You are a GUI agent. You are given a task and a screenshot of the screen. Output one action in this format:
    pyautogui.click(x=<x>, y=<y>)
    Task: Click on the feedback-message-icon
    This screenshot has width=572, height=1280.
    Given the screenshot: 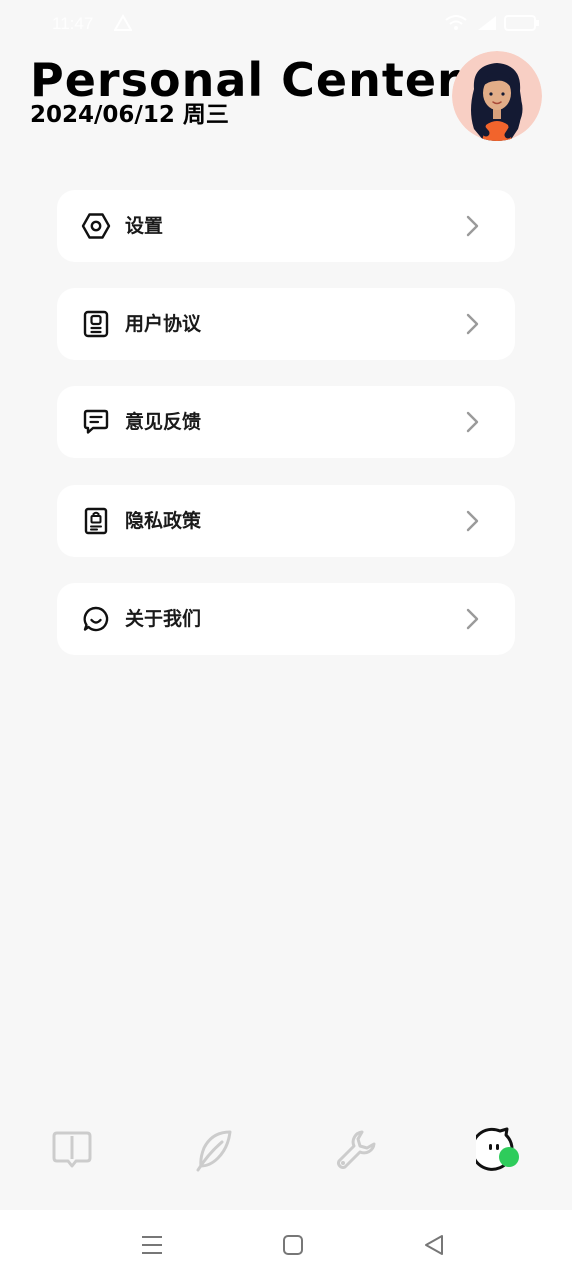 What is the action you would take?
    pyautogui.click(x=96, y=422)
    